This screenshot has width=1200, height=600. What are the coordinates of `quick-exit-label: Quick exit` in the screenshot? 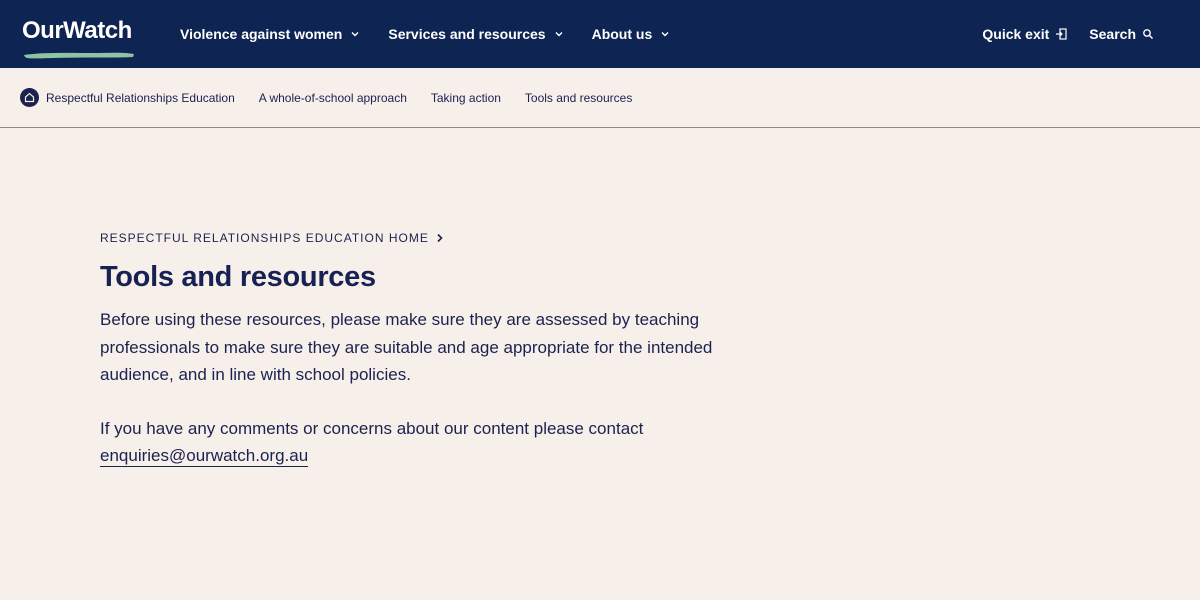 It's located at (1016, 34).